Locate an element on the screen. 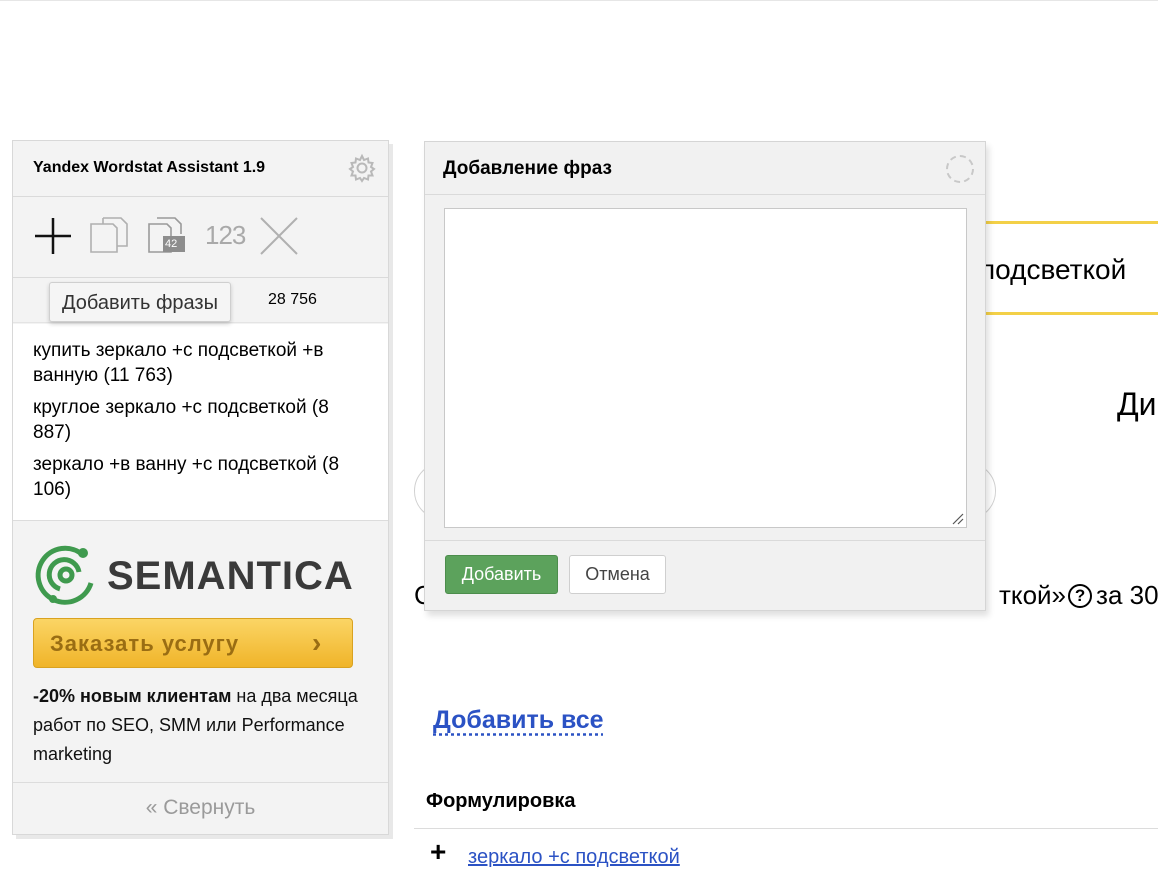  add-button: Добавить is located at coordinates (501, 574).